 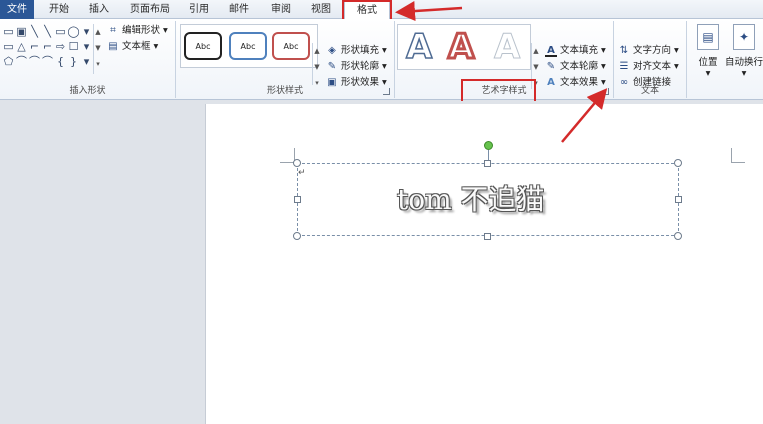 What do you see at coordinates (624, 66) in the screenshot?
I see `align-text-icon: ☰` at bounding box center [624, 66].